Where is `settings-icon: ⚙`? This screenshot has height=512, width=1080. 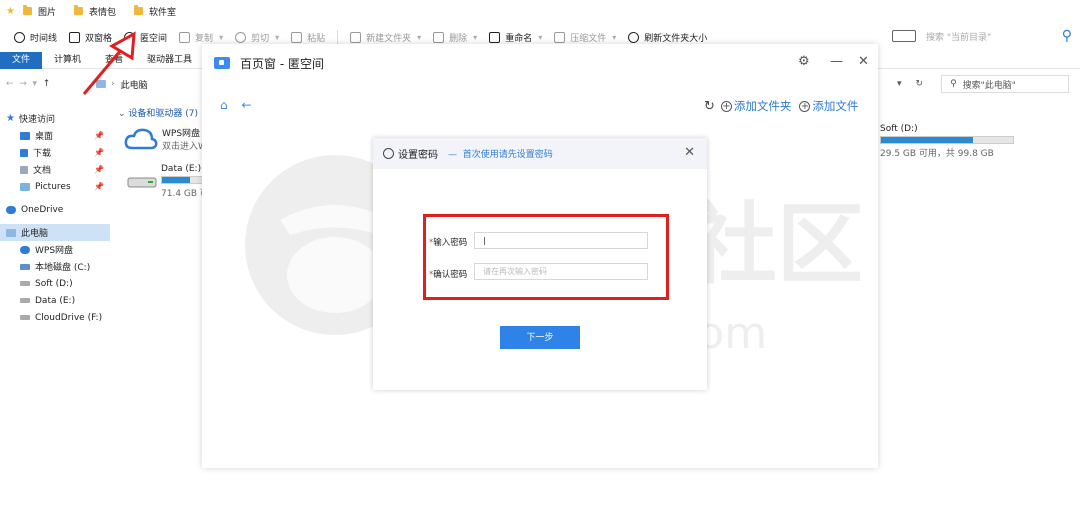 settings-icon: ⚙ is located at coordinates (804, 61).